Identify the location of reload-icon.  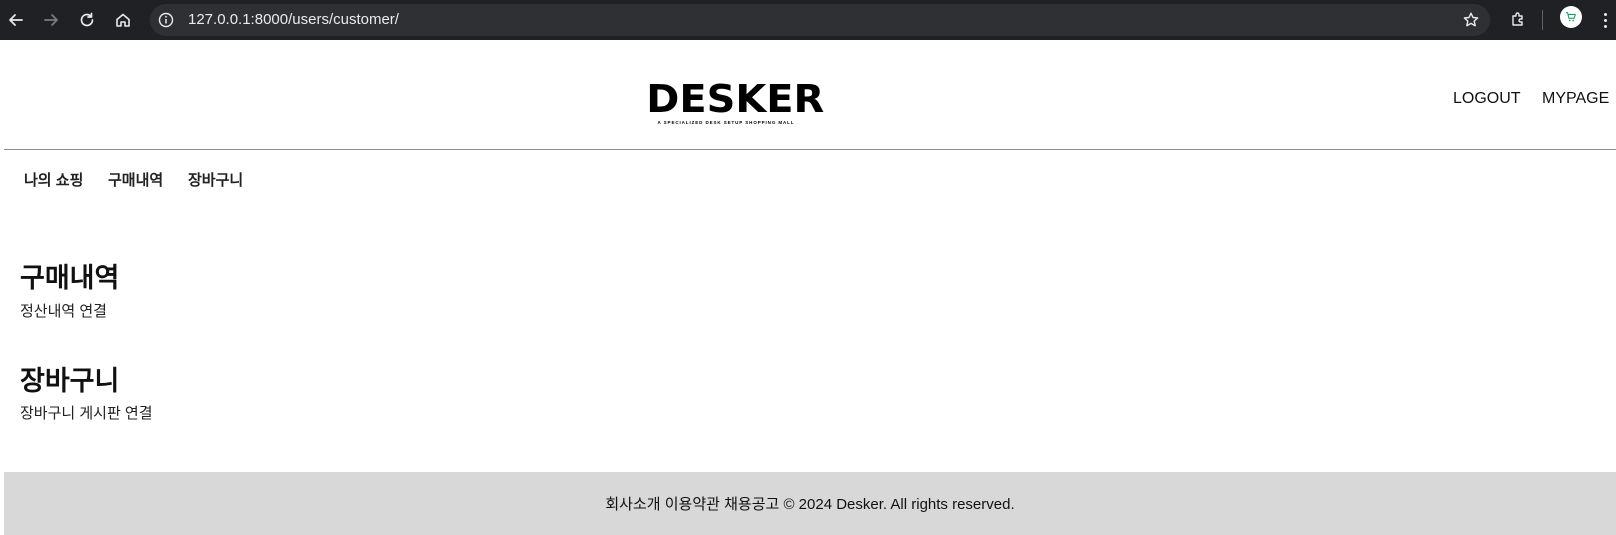
(87, 19).